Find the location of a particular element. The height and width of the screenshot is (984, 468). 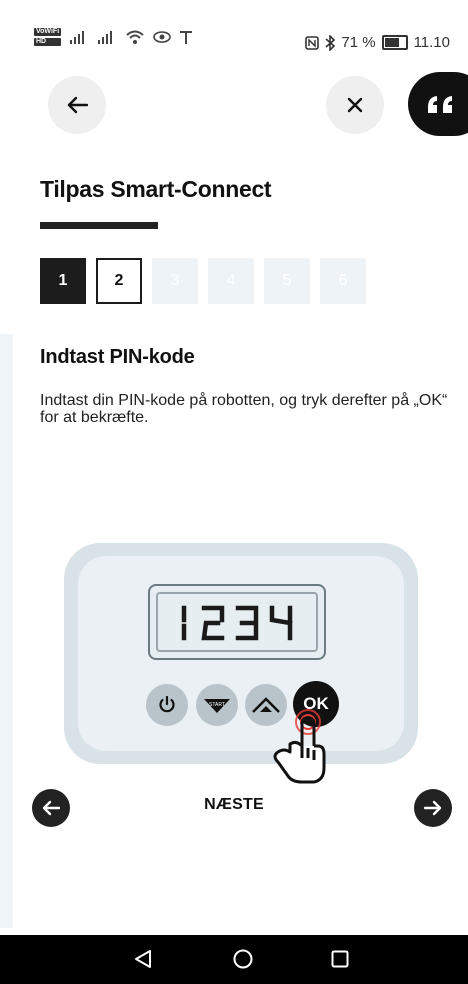

robot-power-button is located at coordinates (167, 705).